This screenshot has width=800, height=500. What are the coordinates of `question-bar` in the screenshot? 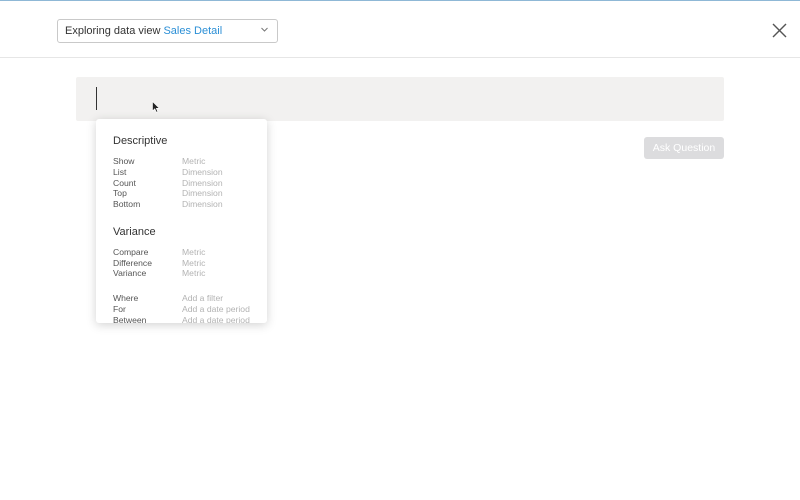 It's located at (400, 99).